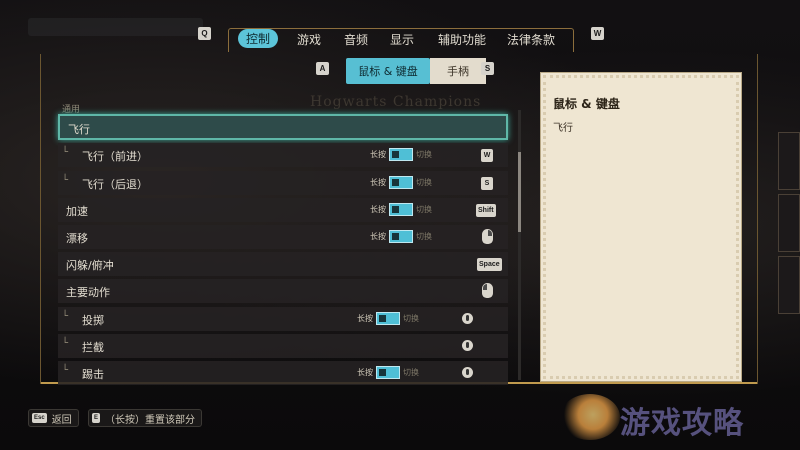 This screenshot has height=450, width=800. What do you see at coordinates (79, 129) in the screenshot?
I see `row-label: 飞行` at bounding box center [79, 129].